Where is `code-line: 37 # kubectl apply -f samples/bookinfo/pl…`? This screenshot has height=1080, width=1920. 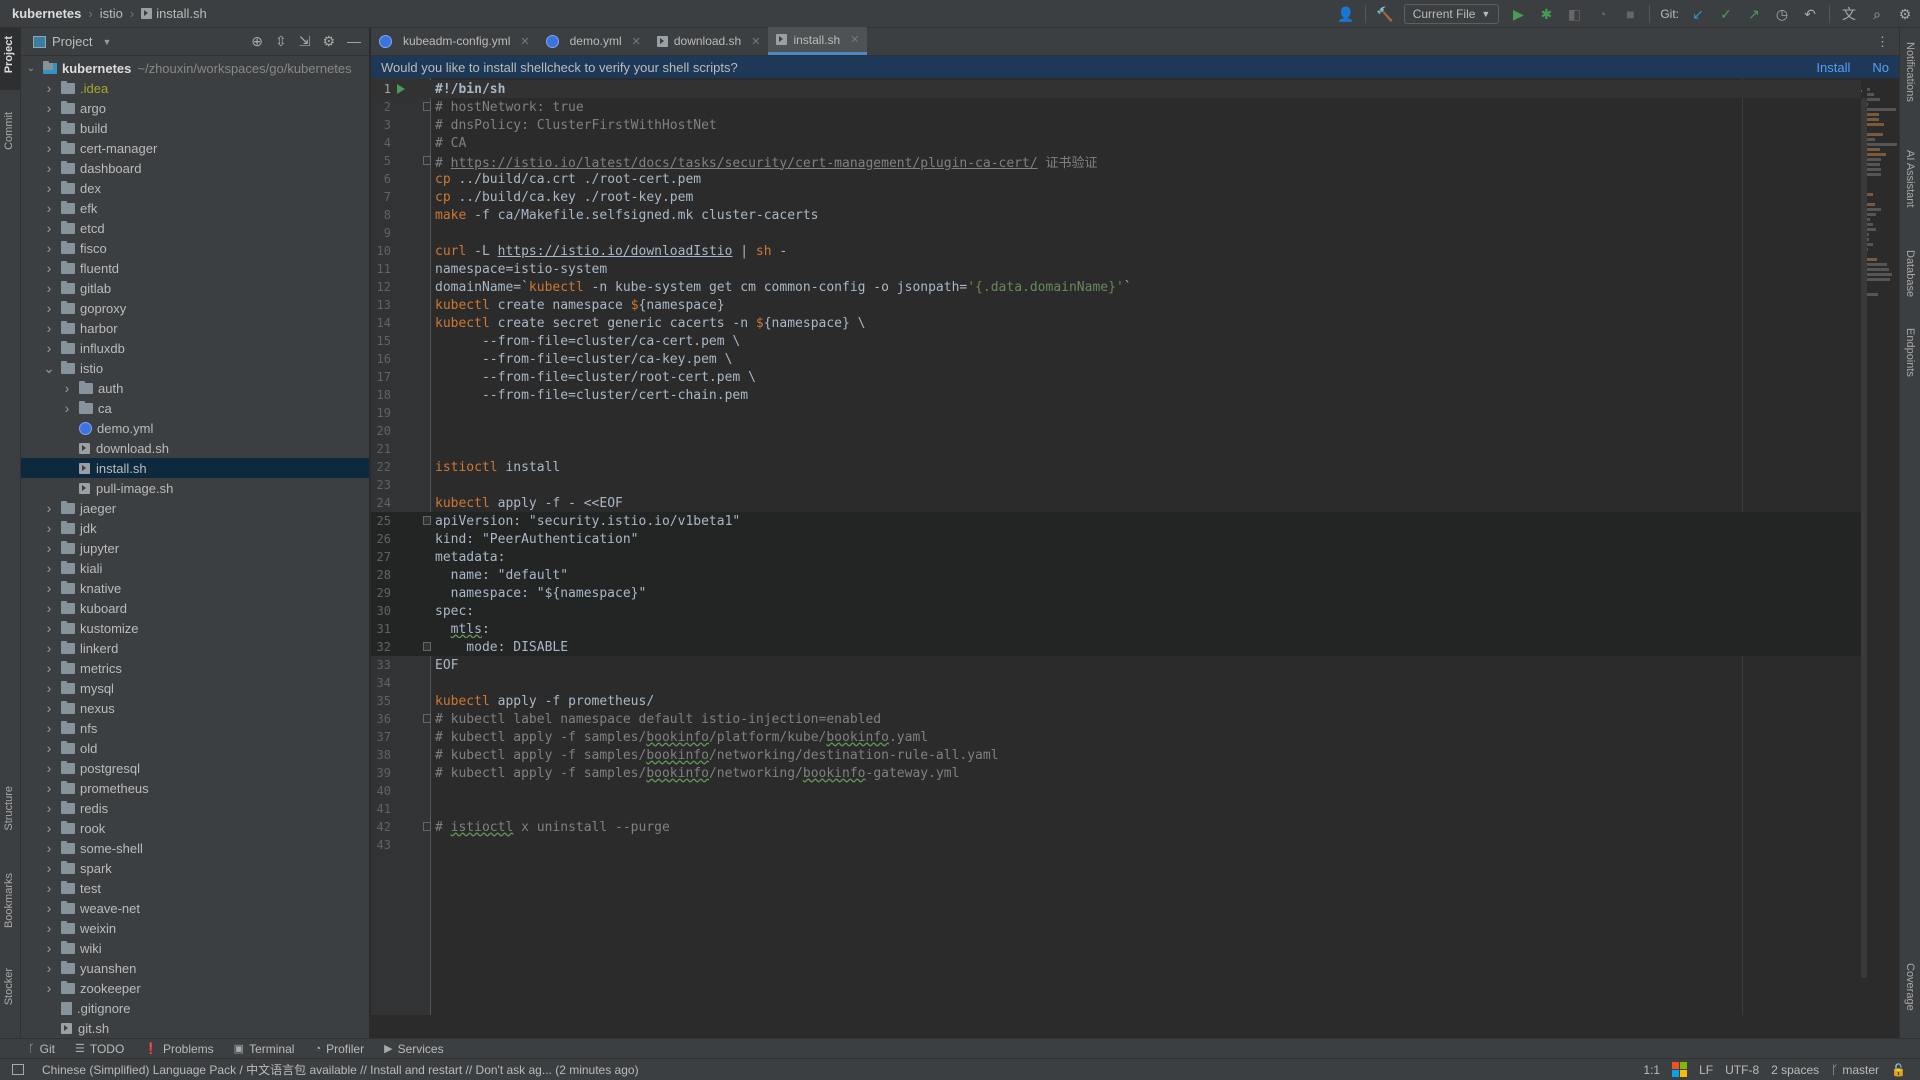
code-line: 37 # kubectl apply -f samples/bookinfo/pl… is located at coordinates (1116, 737).